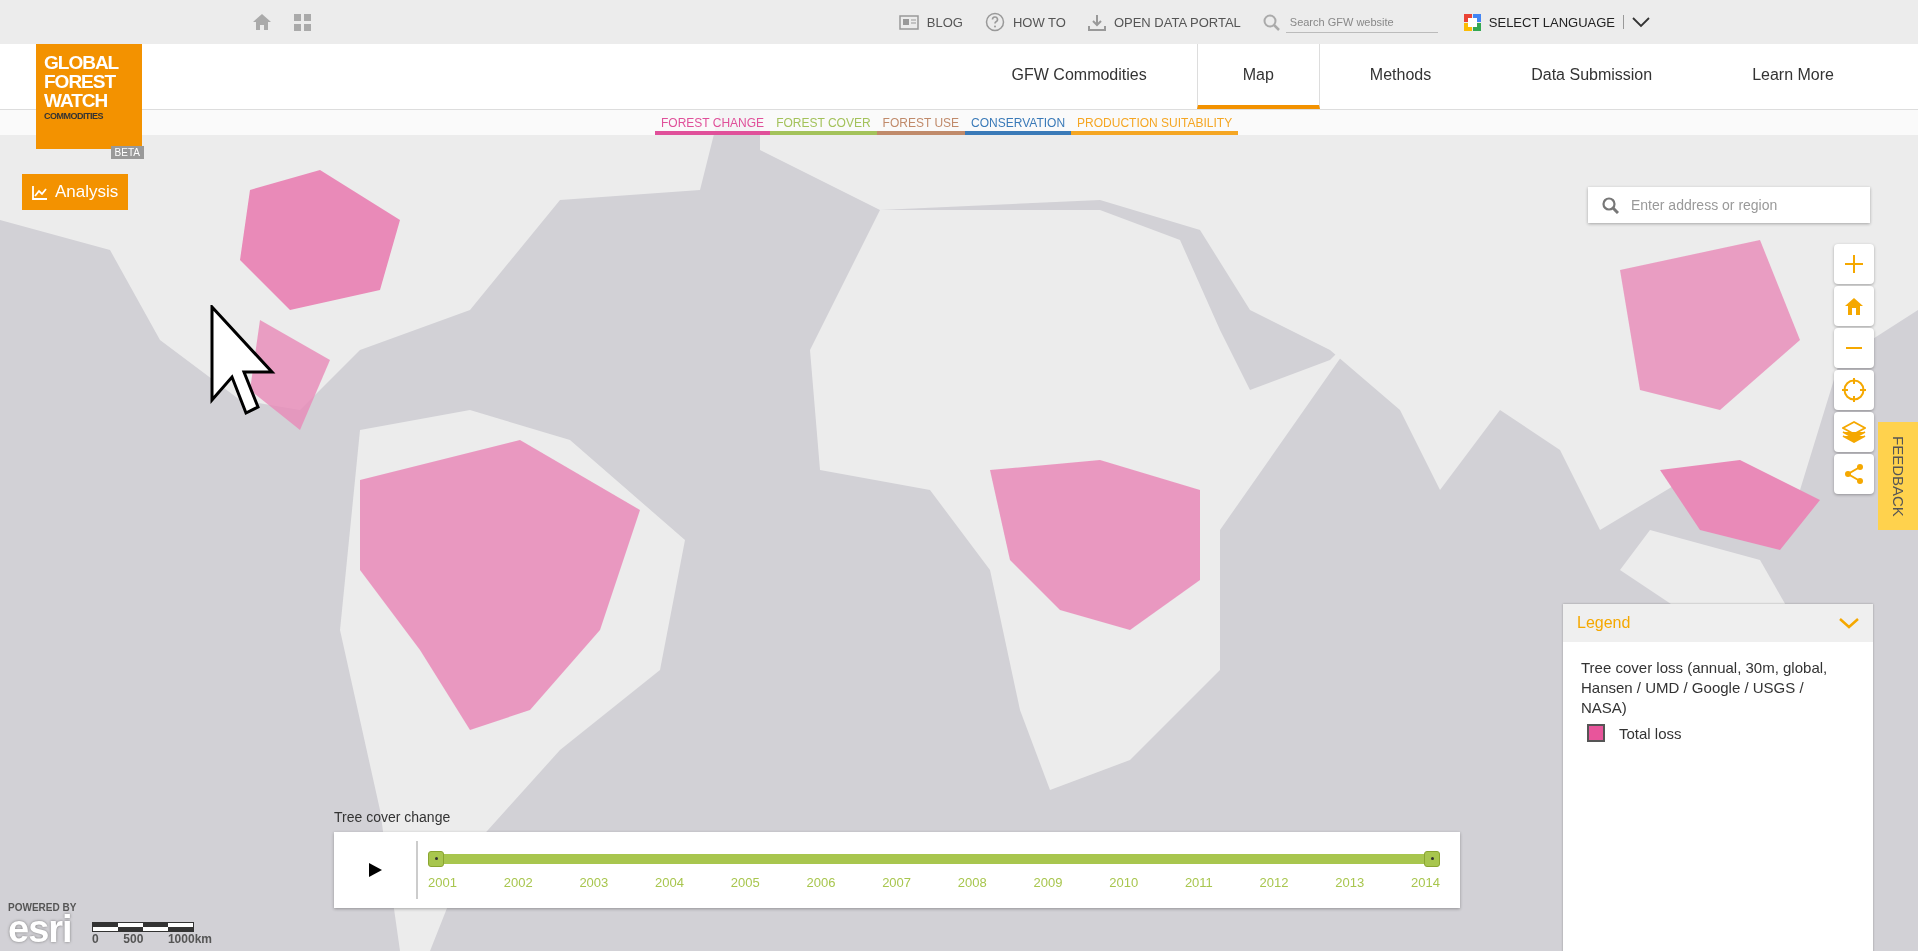 The image size is (1918, 951). I want to click on year-label: 2003, so click(594, 882).